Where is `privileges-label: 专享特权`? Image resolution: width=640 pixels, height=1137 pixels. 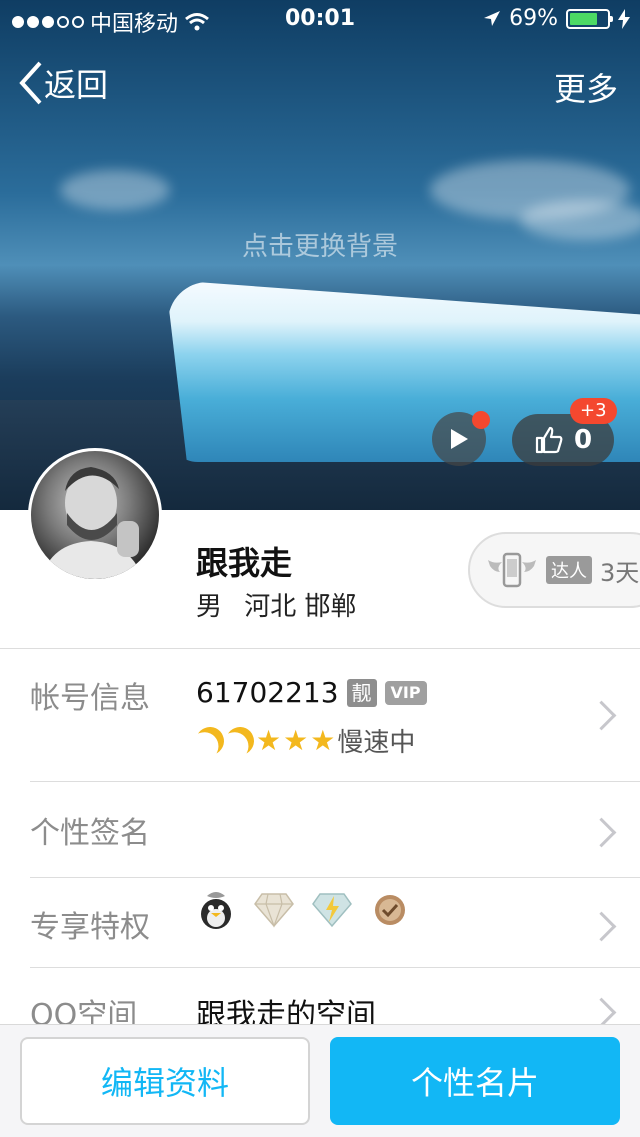
privileges-label: 专享特权 is located at coordinates (90, 927).